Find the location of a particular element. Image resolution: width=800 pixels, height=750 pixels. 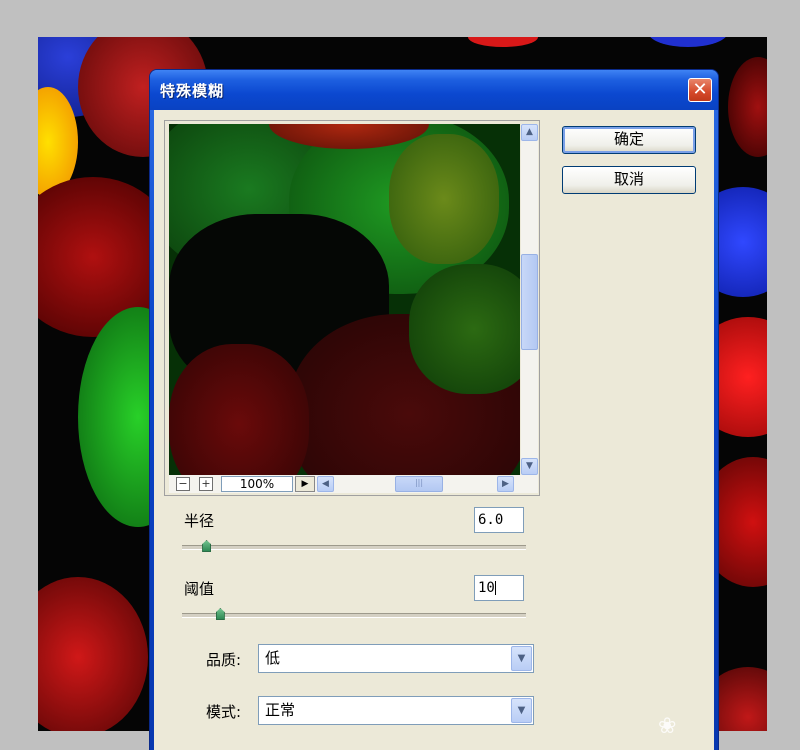

quality-dropdown-button: ▼ is located at coordinates (521, 658).